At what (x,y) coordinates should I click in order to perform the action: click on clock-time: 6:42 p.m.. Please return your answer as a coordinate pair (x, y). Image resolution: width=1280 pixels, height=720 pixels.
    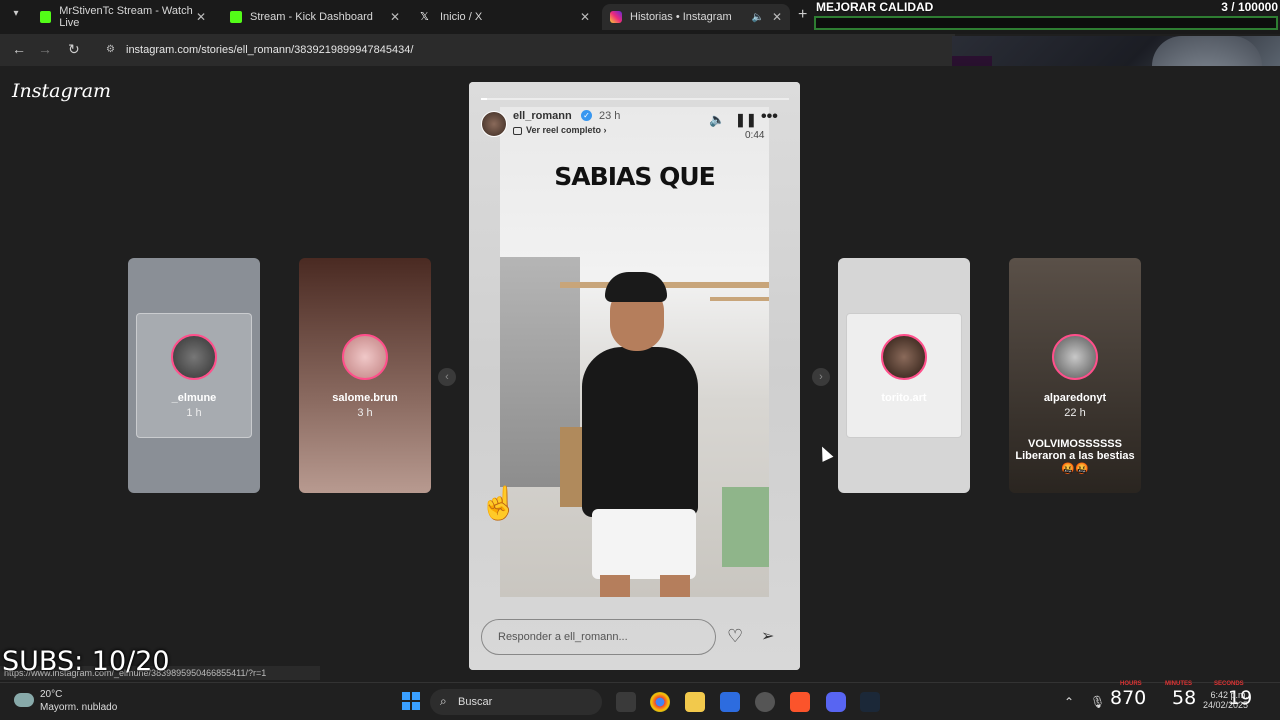
    Looking at the image, I should click on (1229, 695).